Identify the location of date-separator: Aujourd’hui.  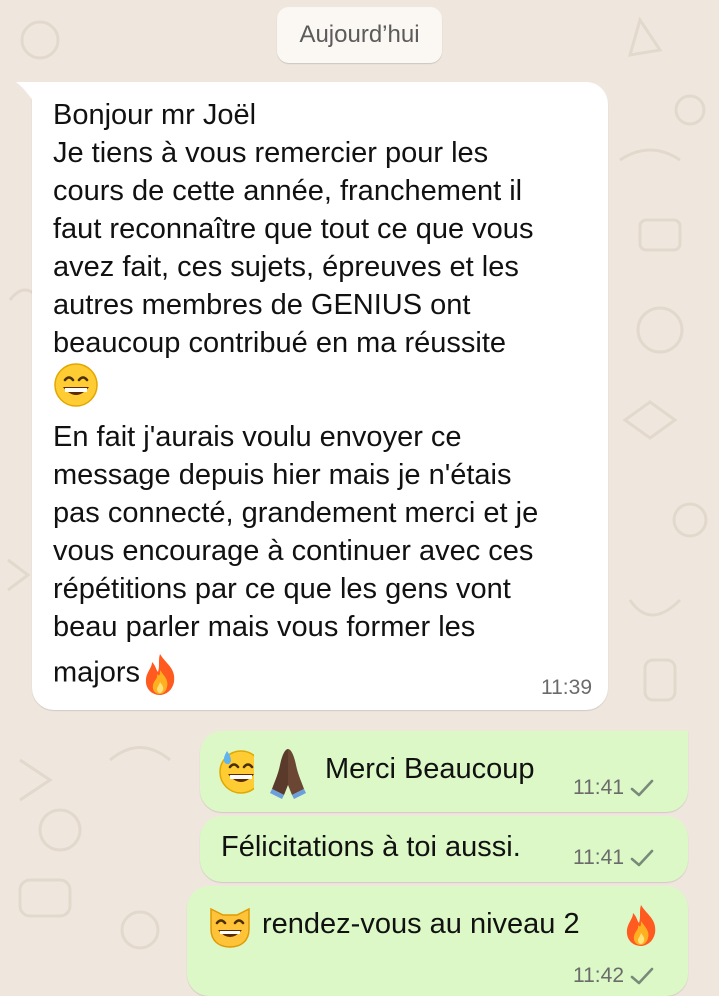
(359, 35).